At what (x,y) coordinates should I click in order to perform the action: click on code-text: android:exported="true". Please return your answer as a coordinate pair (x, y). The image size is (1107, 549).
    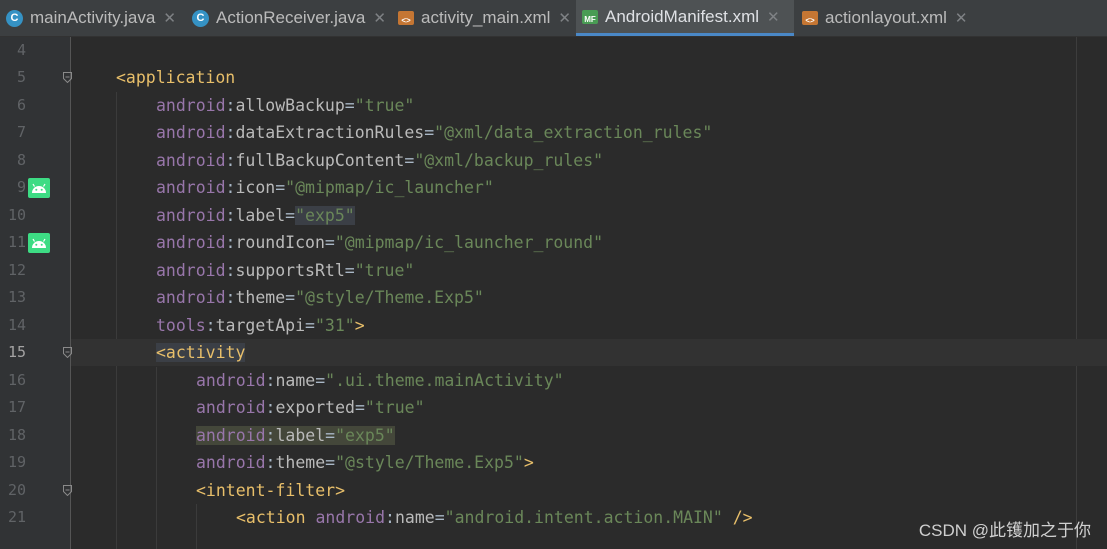
    Looking at the image, I should click on (310, 407).